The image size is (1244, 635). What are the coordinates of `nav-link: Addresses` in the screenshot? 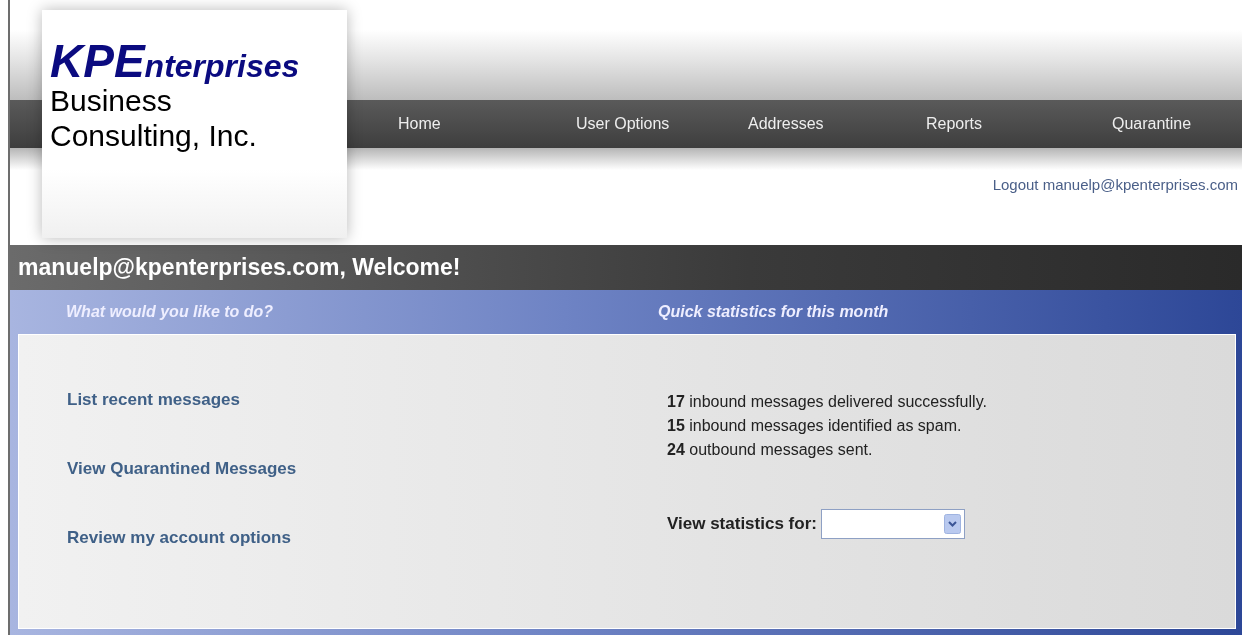 It's located at (837, 124).